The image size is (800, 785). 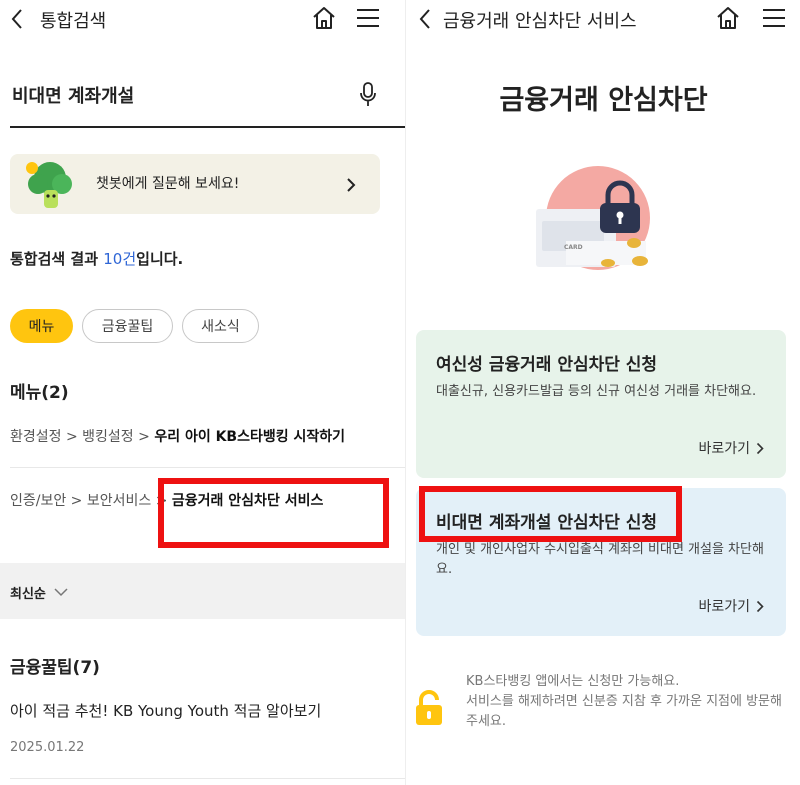 I want to click on search-input: 비대면 계좌개설, so click(x=73, y=95).